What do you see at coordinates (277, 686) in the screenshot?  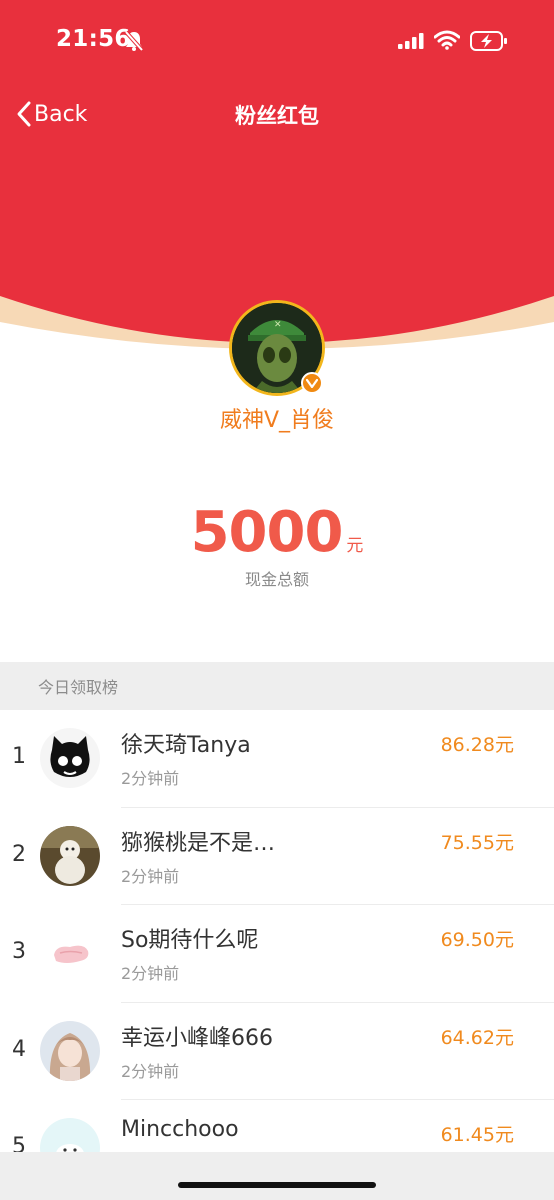 I see `leaderboard-title: 今日领取榜` at bounding box center [277, 686].